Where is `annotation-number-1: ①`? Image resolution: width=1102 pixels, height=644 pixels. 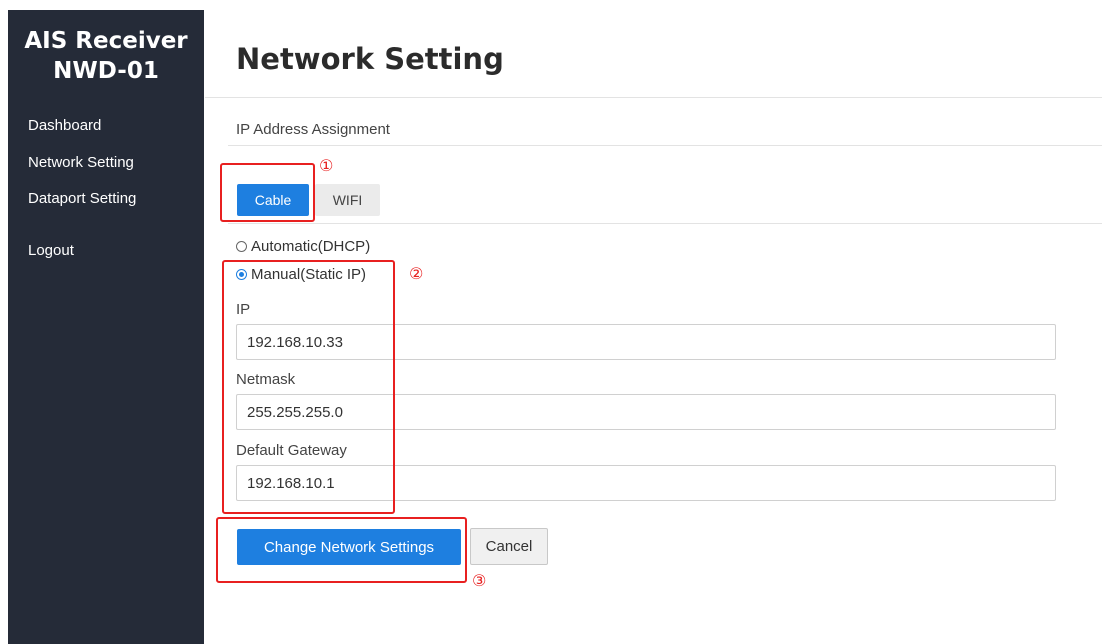
annotation-number-1: ① is located at coordinates (326, 165).